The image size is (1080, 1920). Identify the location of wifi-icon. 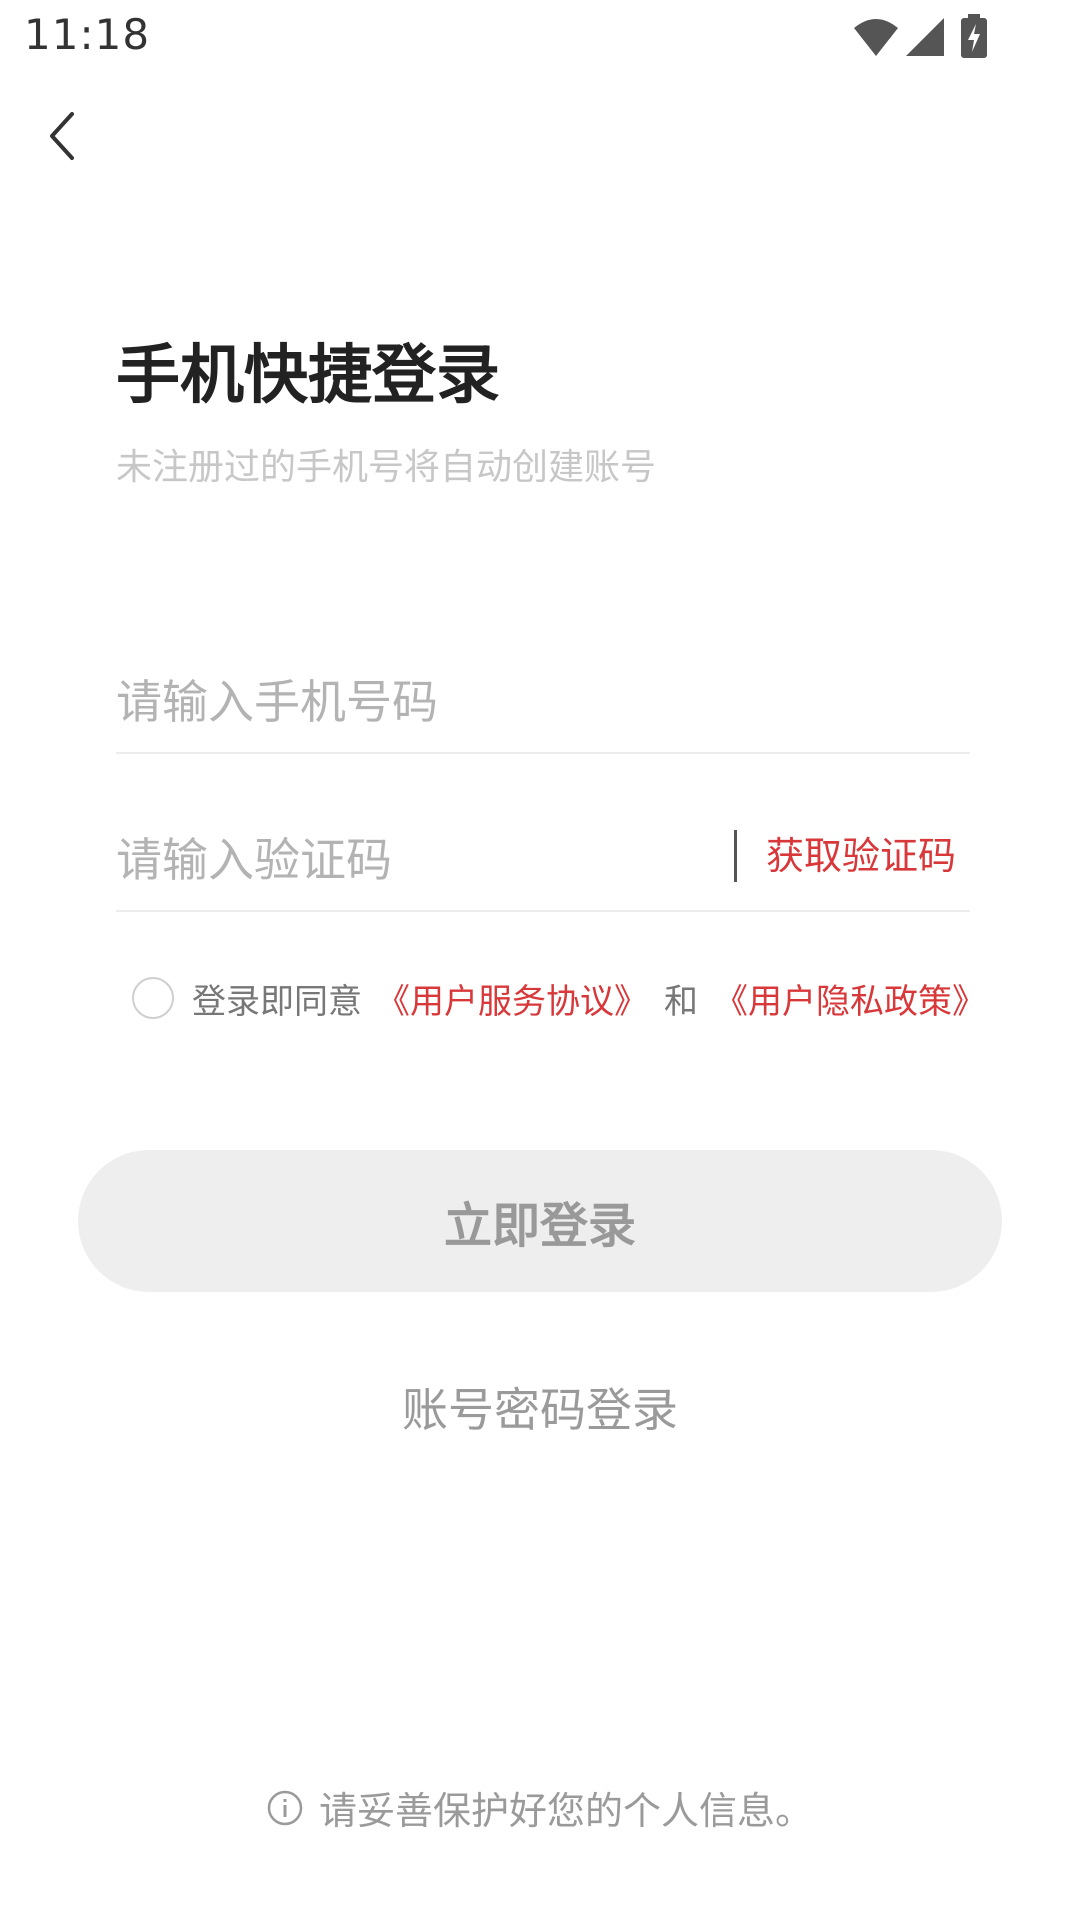
(876, 37).